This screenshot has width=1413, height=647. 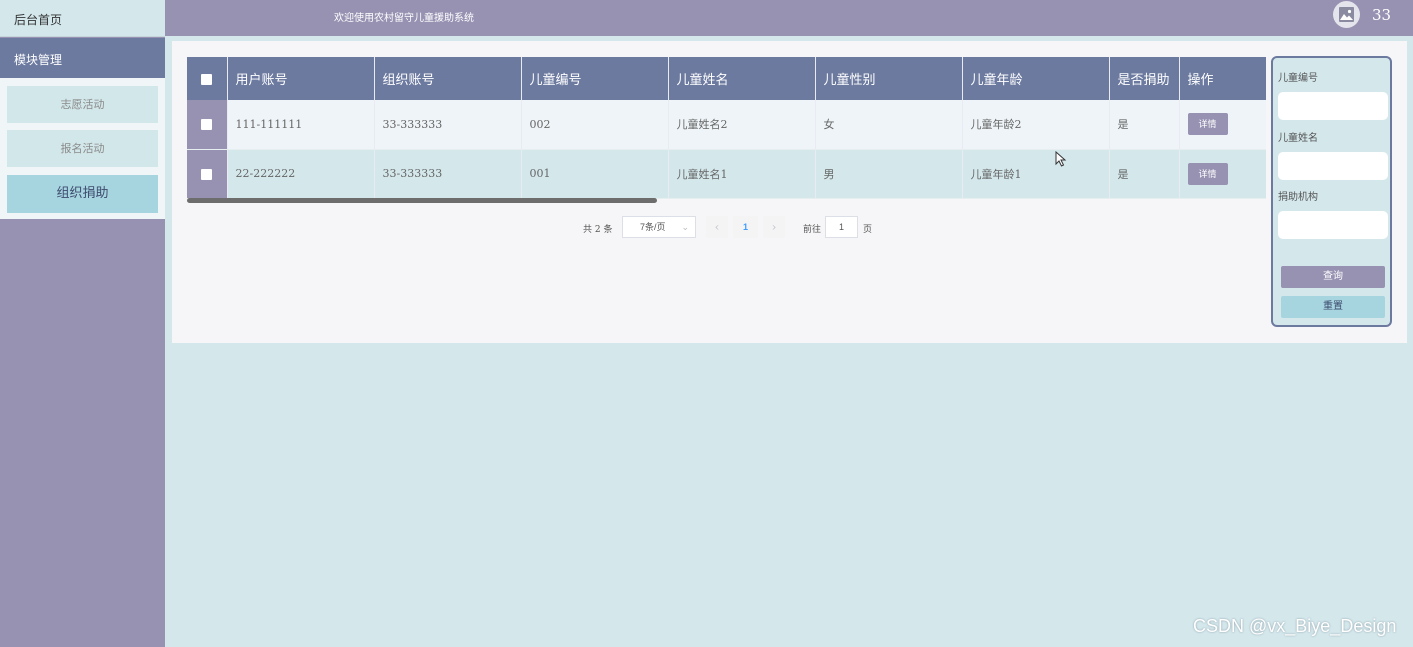 What do you see at coordinates (1061, 159) in the screenshot?
I see `mouse-cursor-icon` at bounding box center [1061, 159].